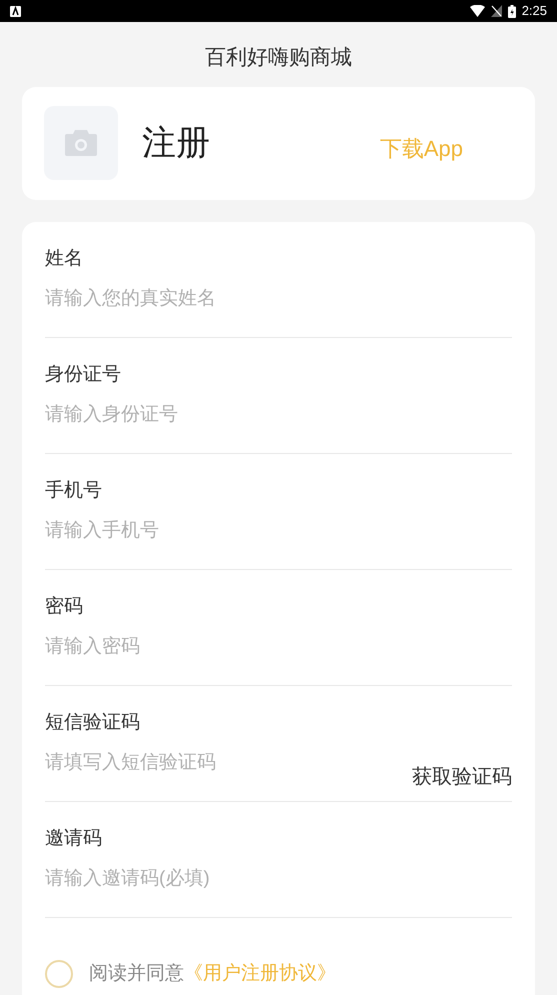  Describe the element at coordinates (278, 879) in the screenshot. I see `input-field: 请输入邀请码(必填)` at that location.